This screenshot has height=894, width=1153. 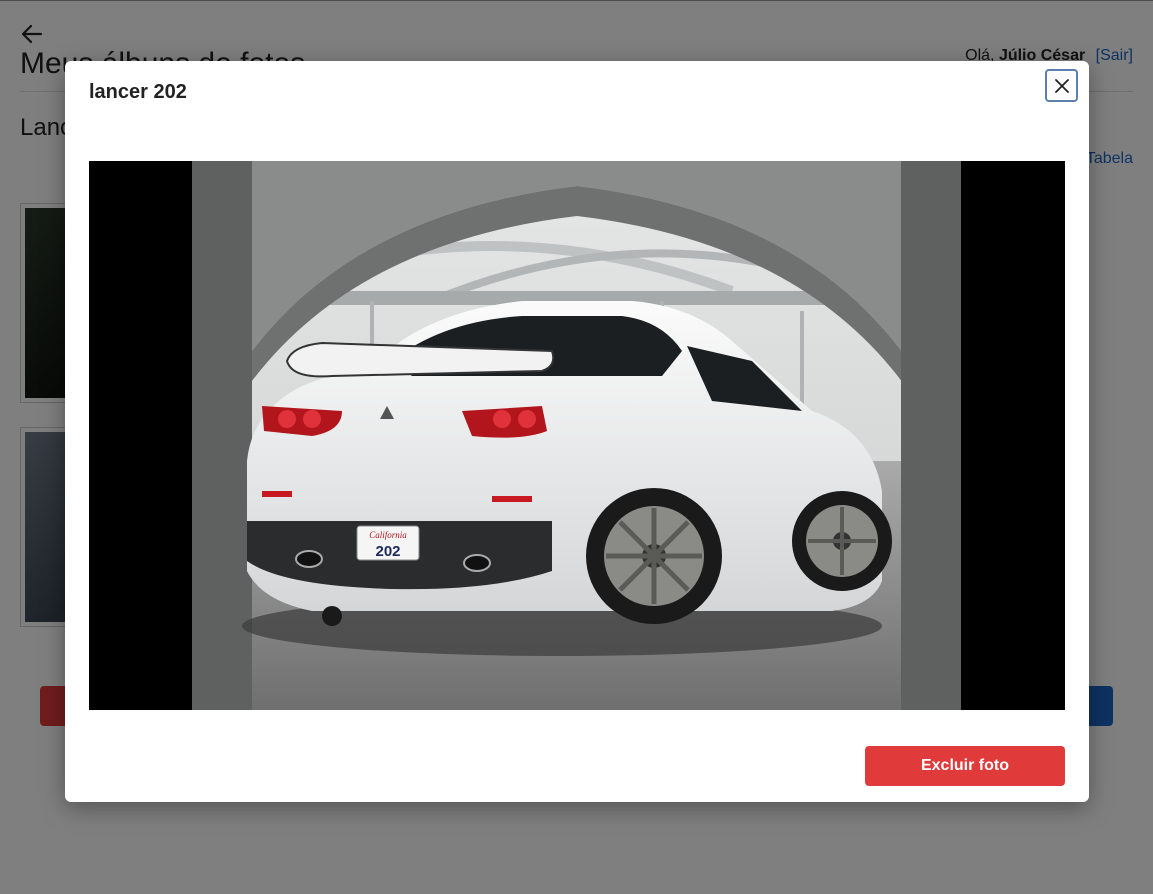 I want to click on plate-state-text: California, so click(x=388, y=535).